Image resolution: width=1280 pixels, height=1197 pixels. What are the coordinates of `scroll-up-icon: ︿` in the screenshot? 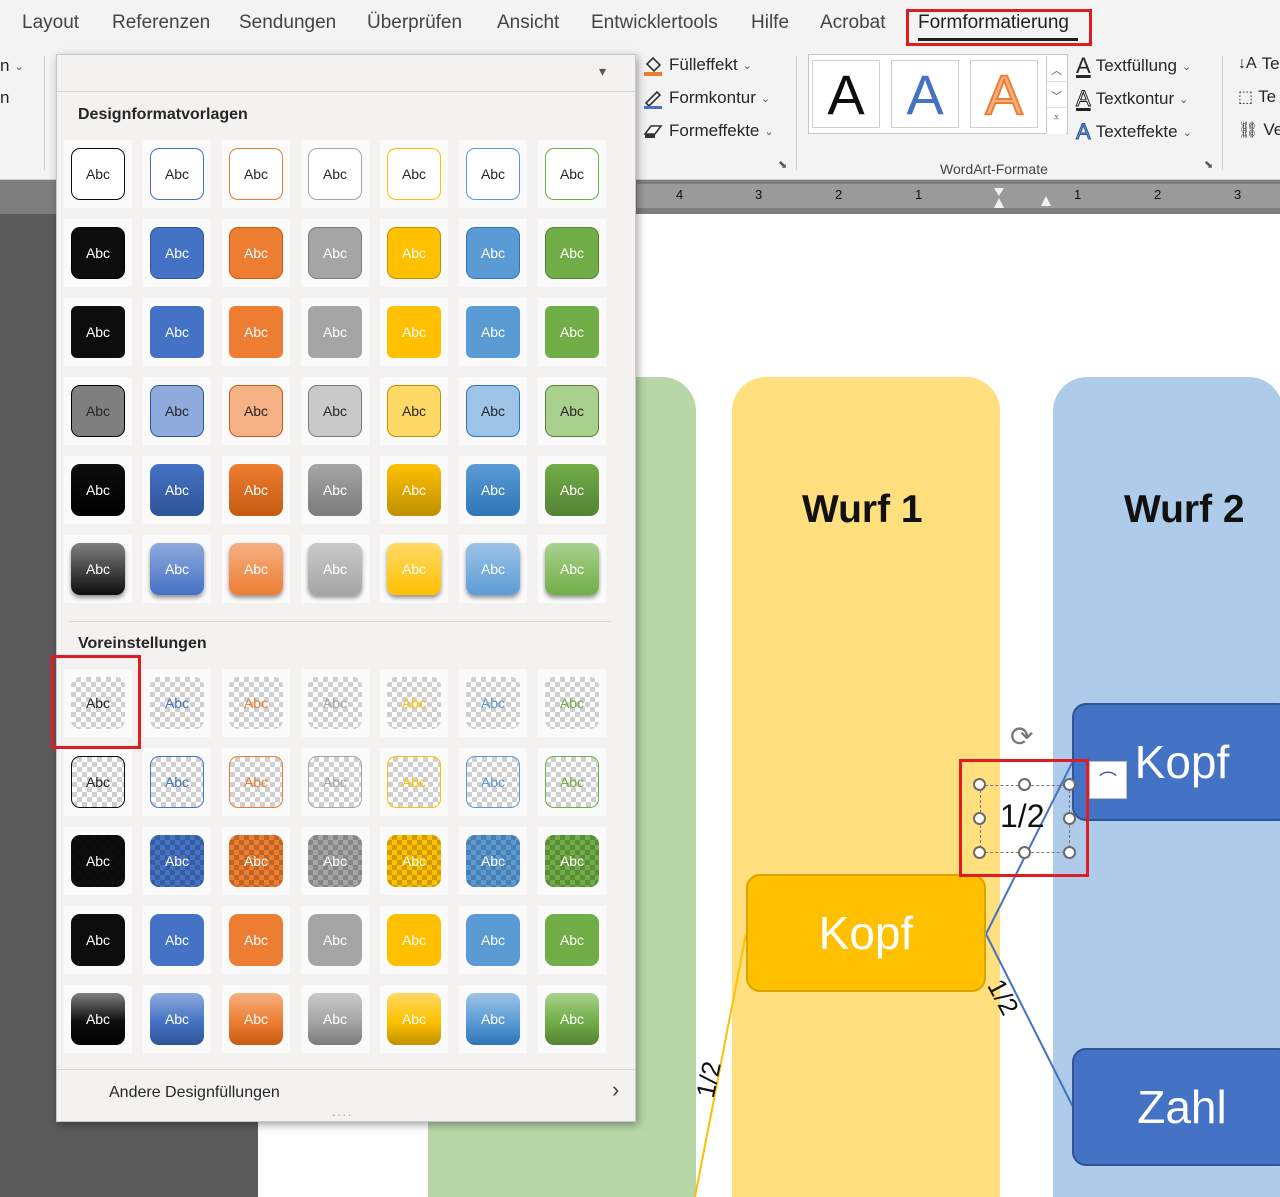 It's located at (1056, 69).